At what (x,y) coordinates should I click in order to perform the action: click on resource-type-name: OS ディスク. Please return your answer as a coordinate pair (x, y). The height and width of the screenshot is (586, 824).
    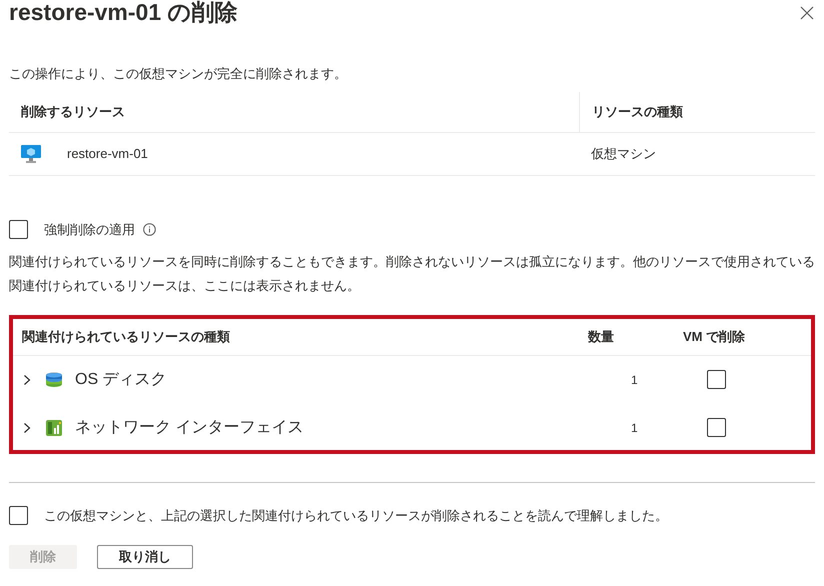
    Looking at the image, I should click on (121, 380).